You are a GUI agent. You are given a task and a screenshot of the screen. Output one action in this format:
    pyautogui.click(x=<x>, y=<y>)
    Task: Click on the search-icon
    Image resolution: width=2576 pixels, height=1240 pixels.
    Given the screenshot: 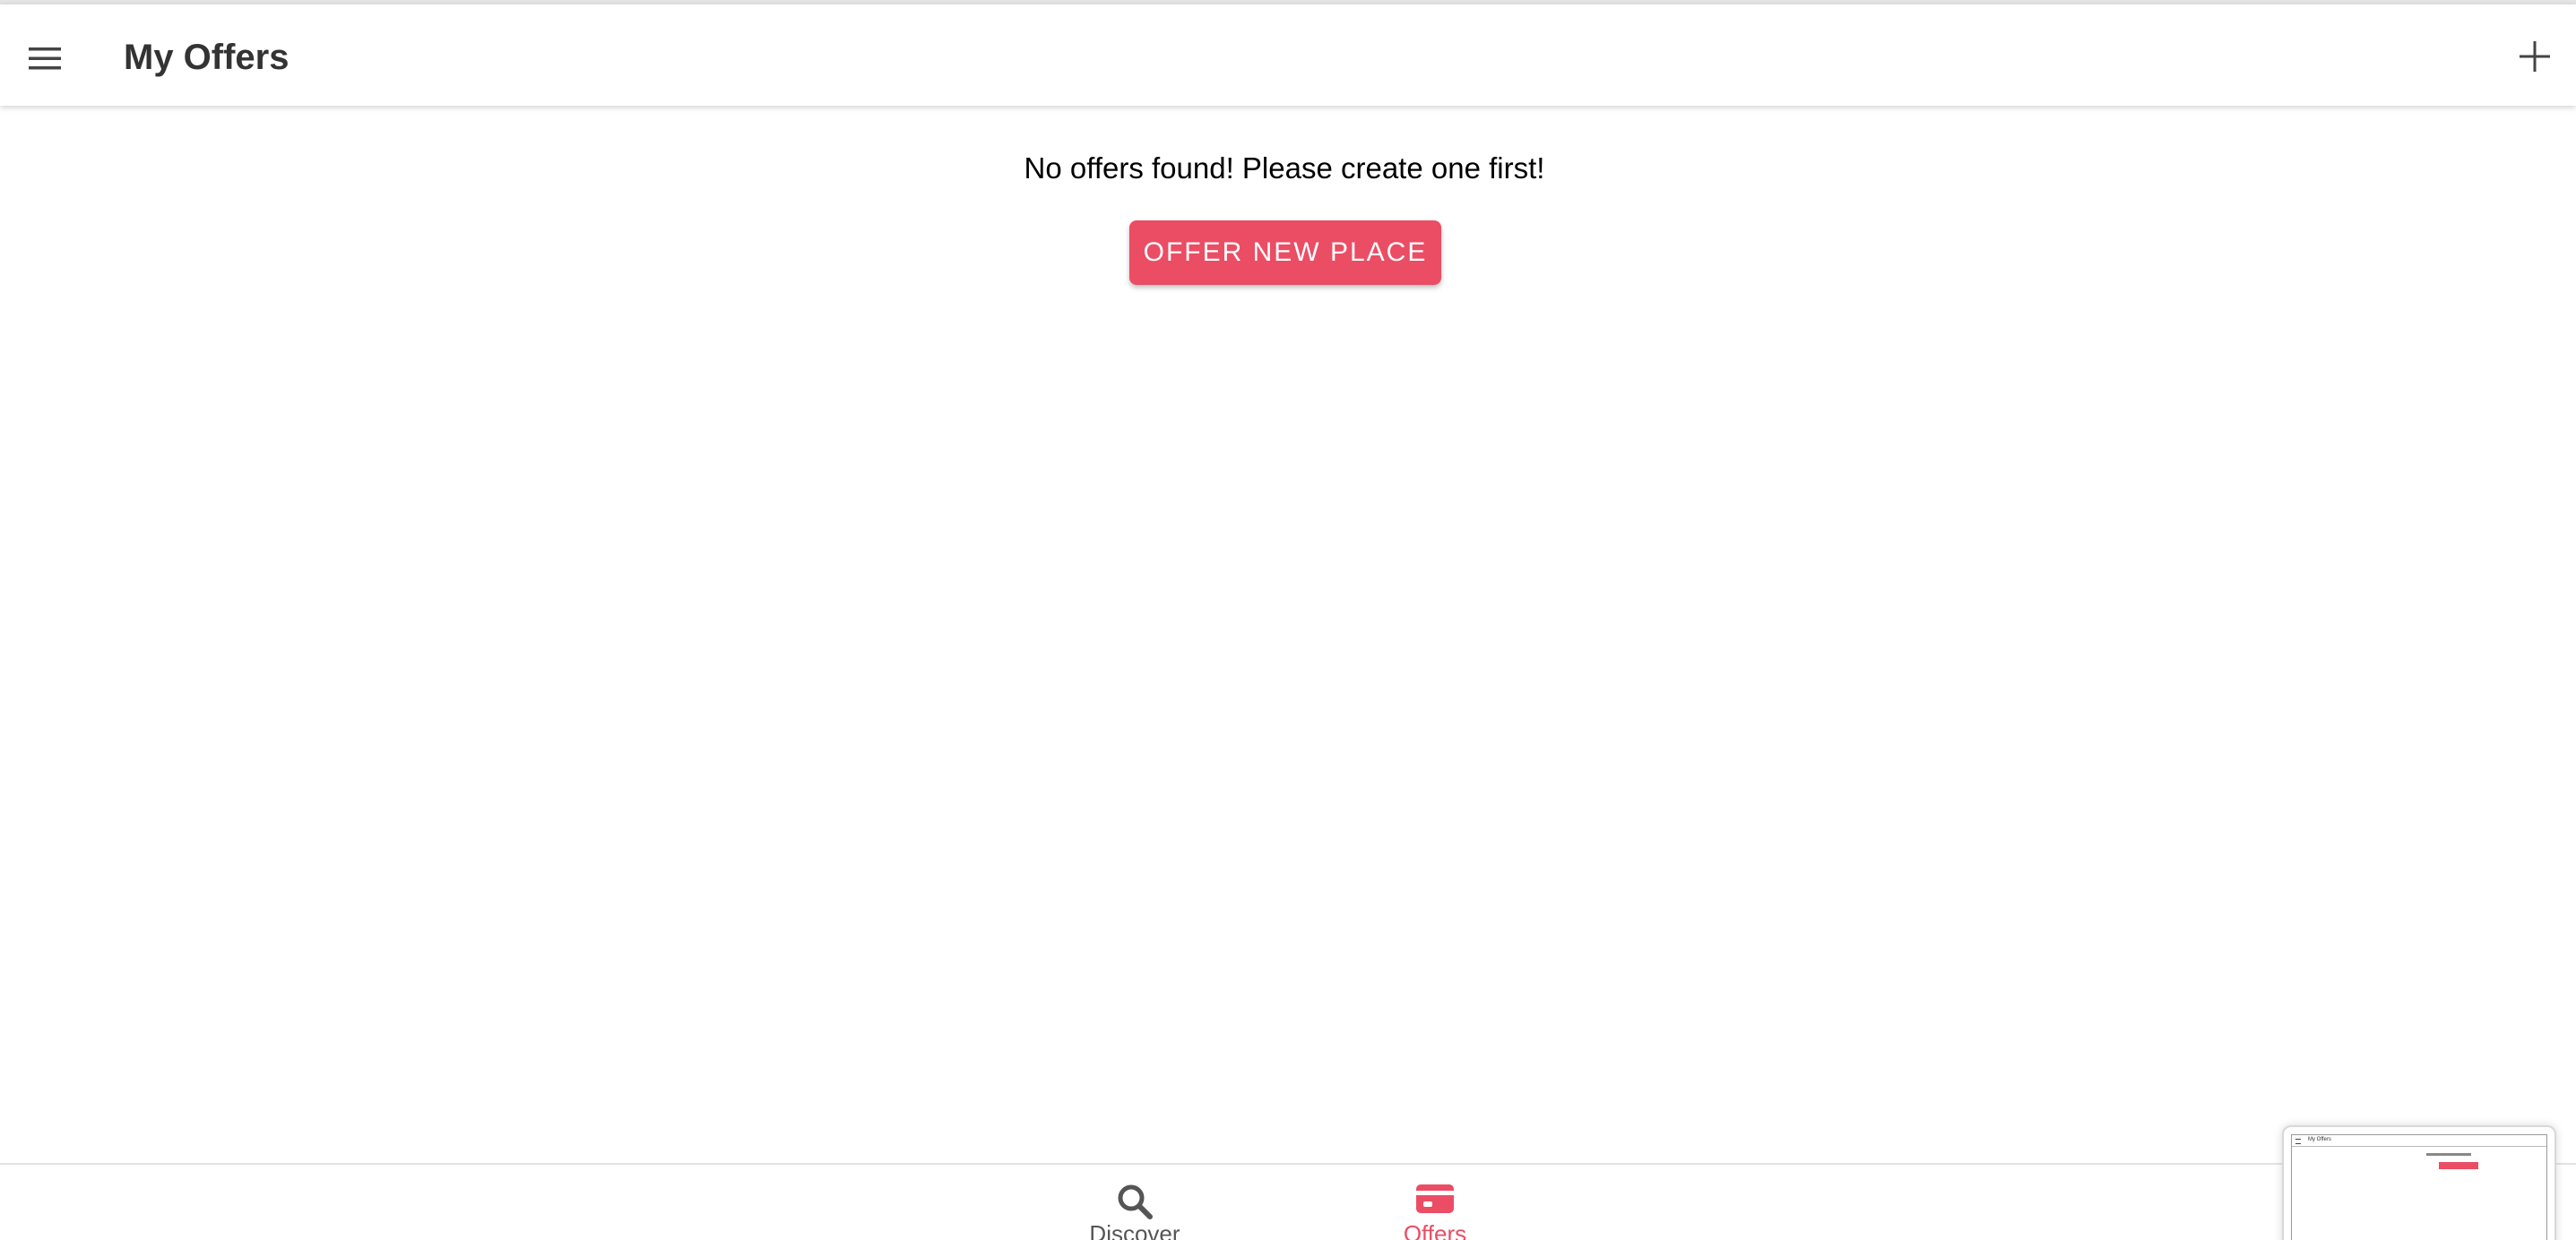 What is the action you would take?
    pyautogui.click(x=1135, y=1202)
    